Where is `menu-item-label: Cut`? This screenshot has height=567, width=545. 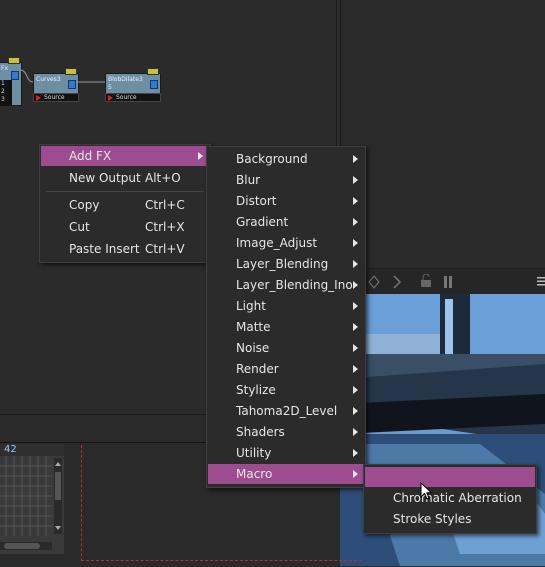 menu-item-label: Cut is located at coordinates (79, 227).